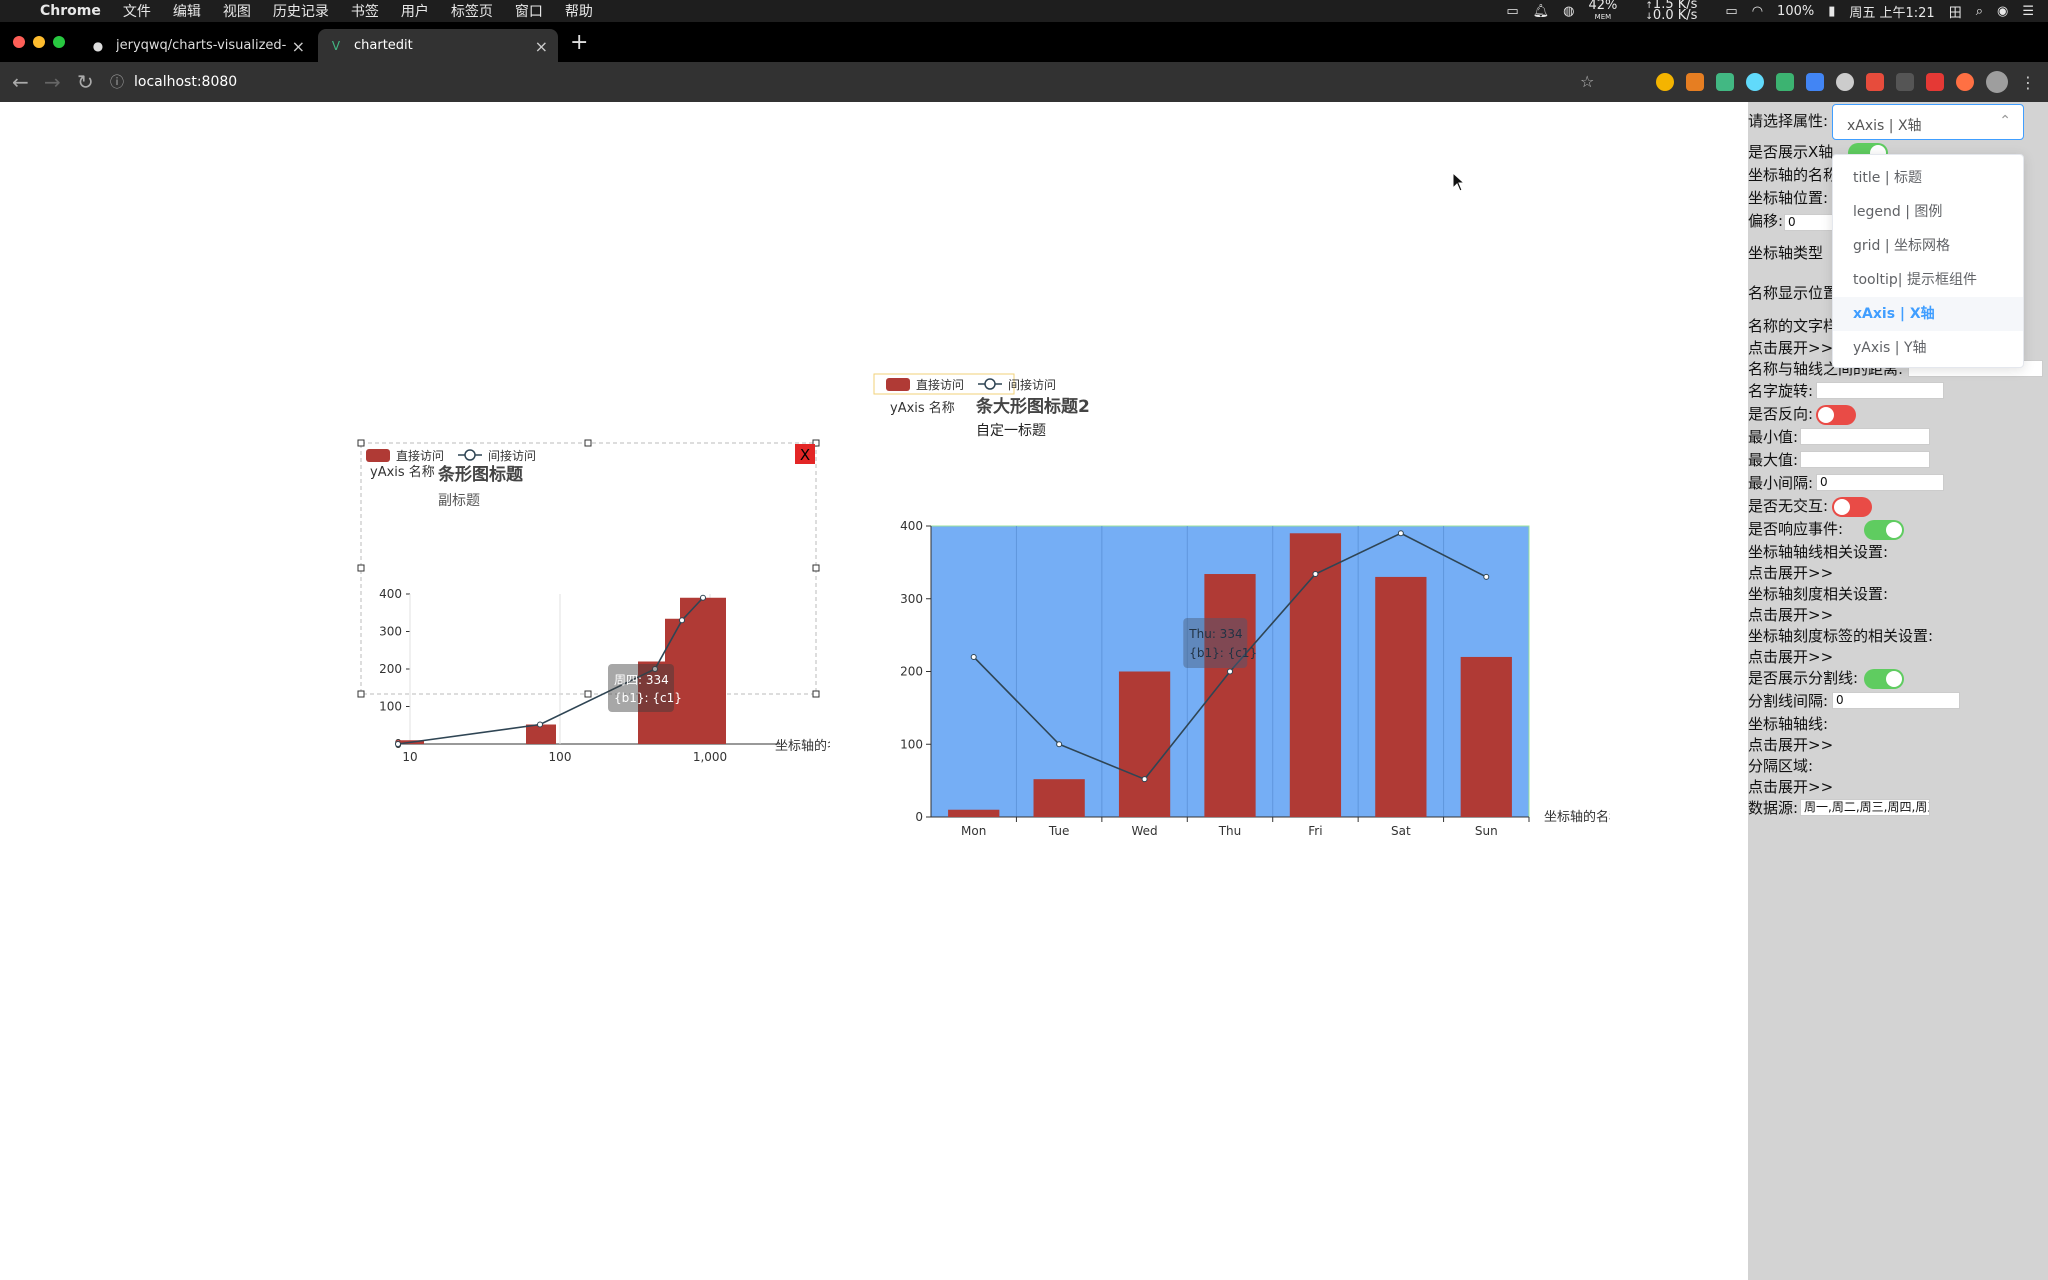  What do you see at coordinates (1955, 11) in the screenshot?
I see `input-method-icon: 田` at bounding box center [1955, 11].